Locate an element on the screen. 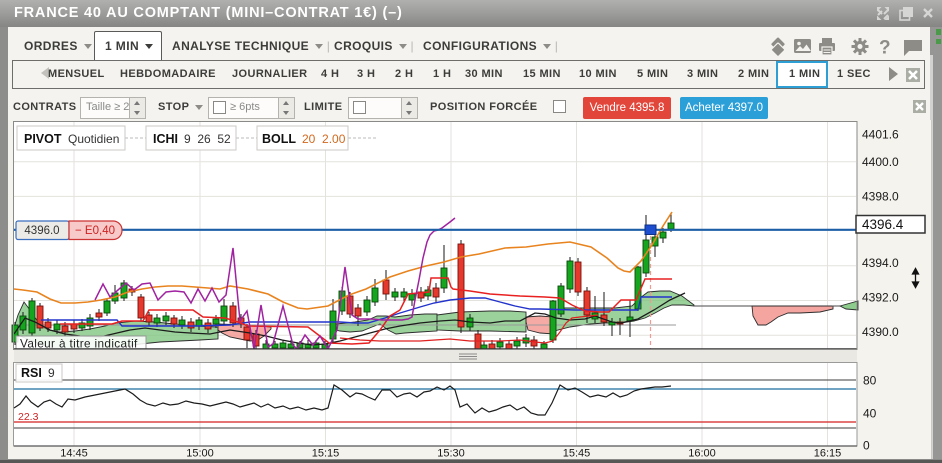  svg-text: BOLL is located at coordinates (279, 139).